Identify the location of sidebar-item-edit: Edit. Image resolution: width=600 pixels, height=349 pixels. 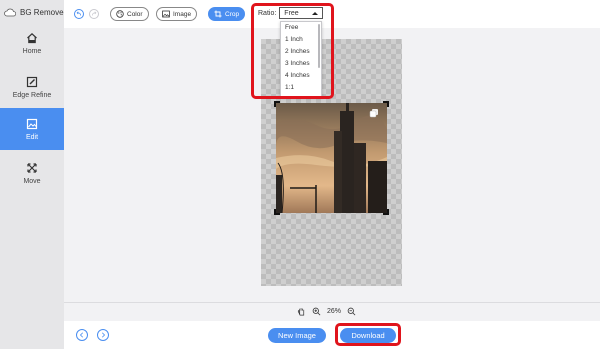
(32, 129).